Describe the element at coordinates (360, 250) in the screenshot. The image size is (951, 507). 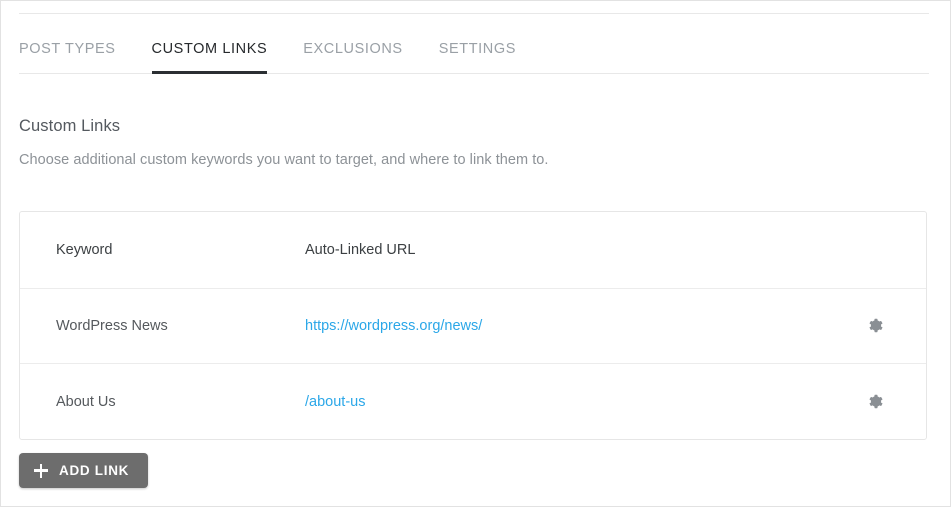
I see `column-header-url: Auto-Linked URL` at that location.